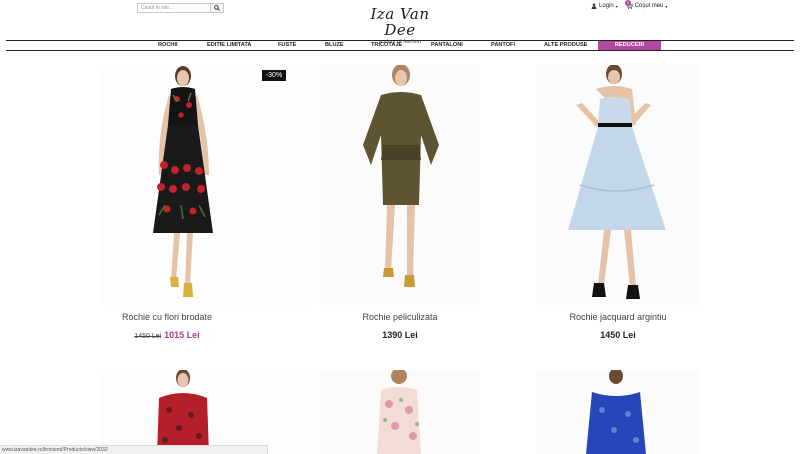 This screenshot has width=800, height=454. I want to click on nav-item-pantaloni: PANTALONI, so click(447, 45).